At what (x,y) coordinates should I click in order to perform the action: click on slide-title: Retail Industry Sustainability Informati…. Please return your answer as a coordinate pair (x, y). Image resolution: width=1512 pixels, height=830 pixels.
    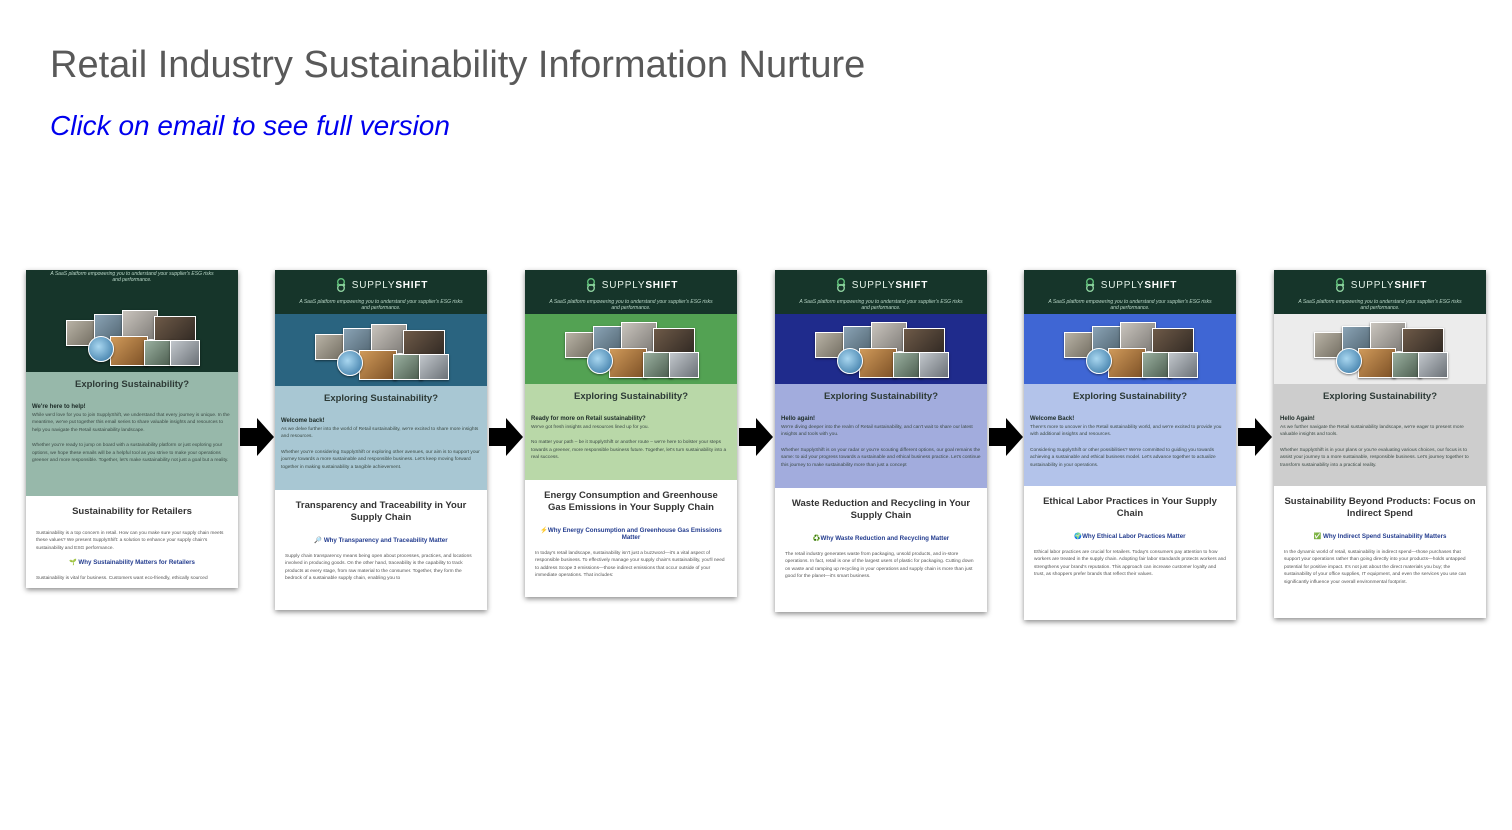
    Looking at the image, I should click on (458, 65).